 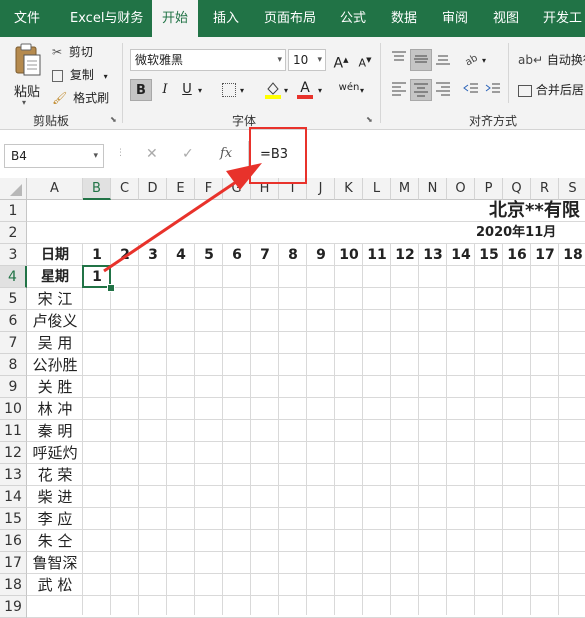 What do you see at coordinates (13, 431) in the screenshot?
I see `row-header-11: 11` at bounding box center [13, 431].